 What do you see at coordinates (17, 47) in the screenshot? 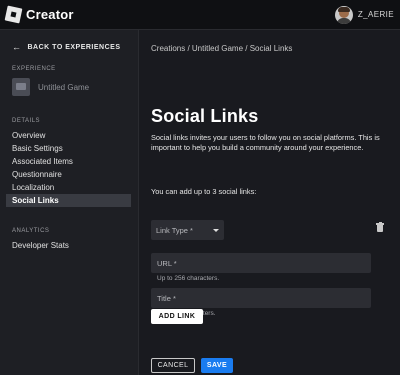
I see `back-arrow-icon: ←` at bounding box center [17, 47].